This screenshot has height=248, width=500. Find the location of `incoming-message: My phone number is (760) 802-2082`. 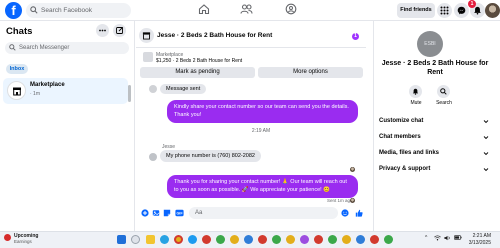

incoming-message: My phone number is (760) 802-2082 is located at coordinates (210, 156).